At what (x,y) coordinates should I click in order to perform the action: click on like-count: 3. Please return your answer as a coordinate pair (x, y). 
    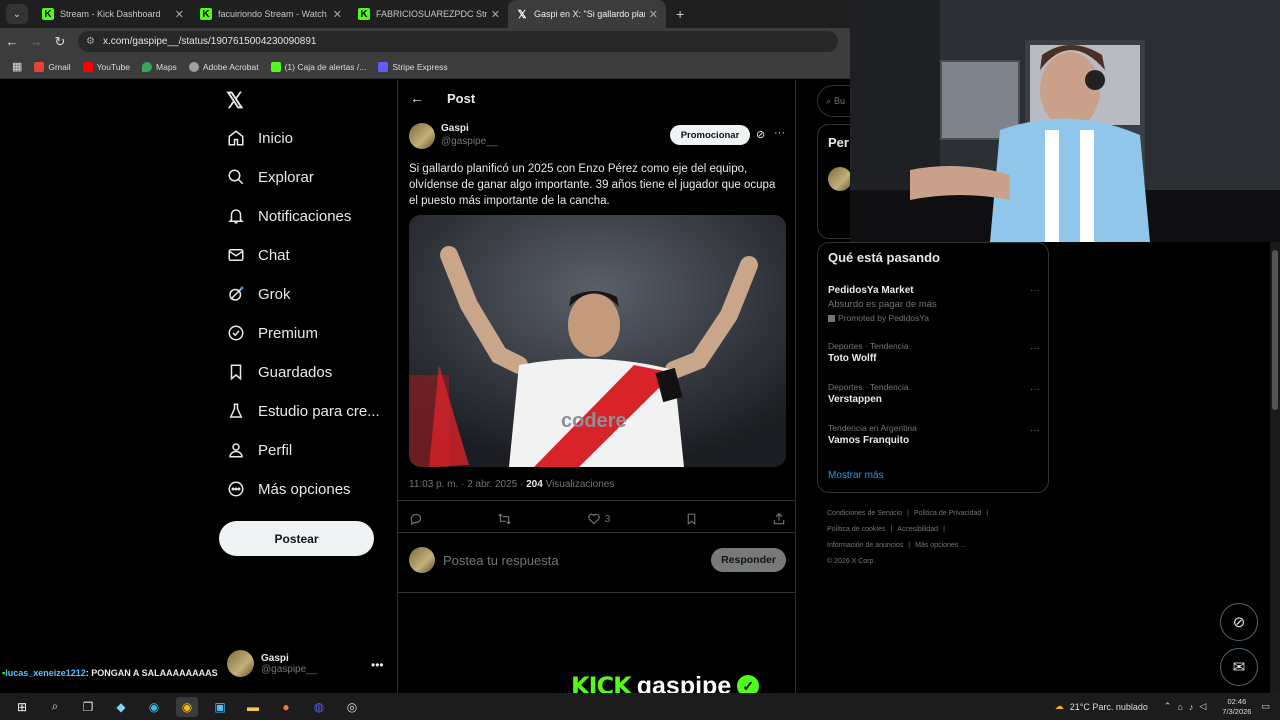
    Looking at the image, I should click on (607, 519).